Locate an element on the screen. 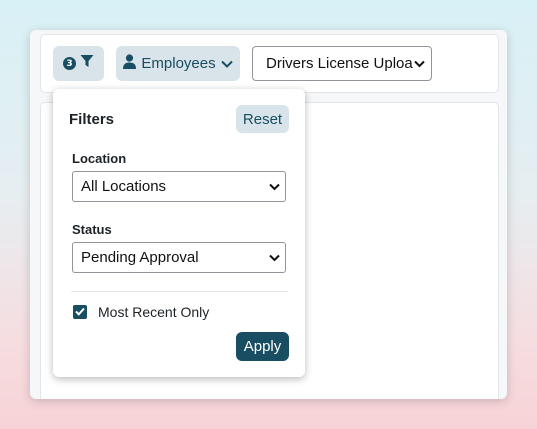  most-recent-label: Most Recent Only is located at coordinates (154, 312).